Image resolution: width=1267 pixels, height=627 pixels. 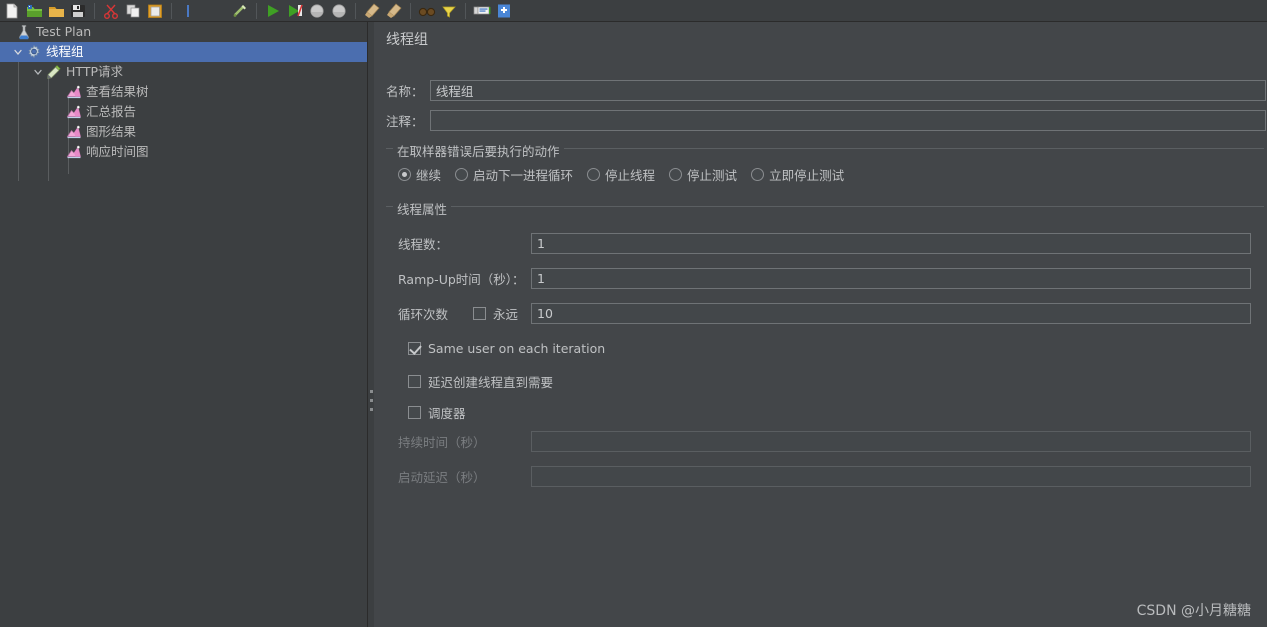 What do you see at coordinates (34, 11) in the screenshot?
I see `templates-icon` at bounding box center [34, 11].